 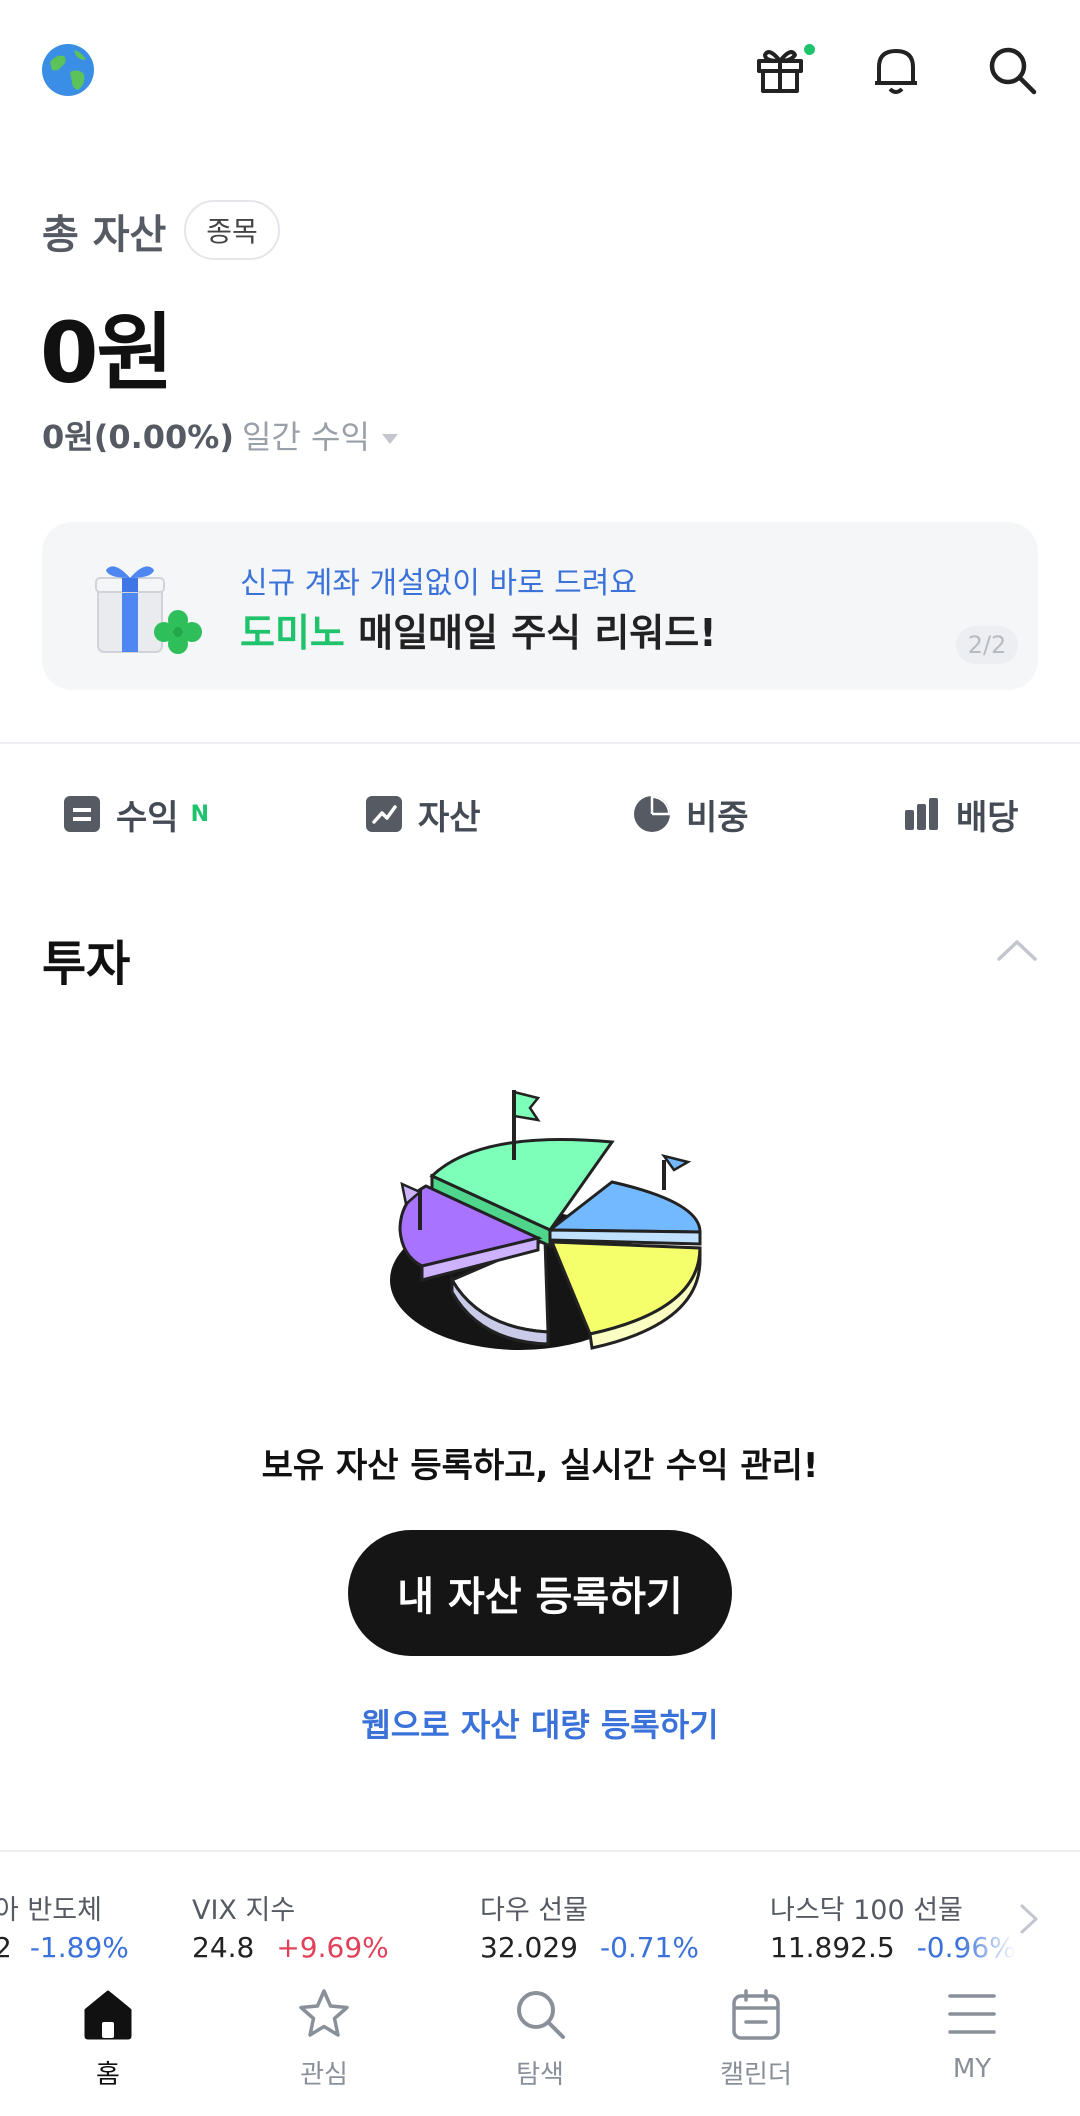 What do you see at coordinates (782, 70) in the screenshot?
I see `gift-icon` at bounding box center [782, 70].